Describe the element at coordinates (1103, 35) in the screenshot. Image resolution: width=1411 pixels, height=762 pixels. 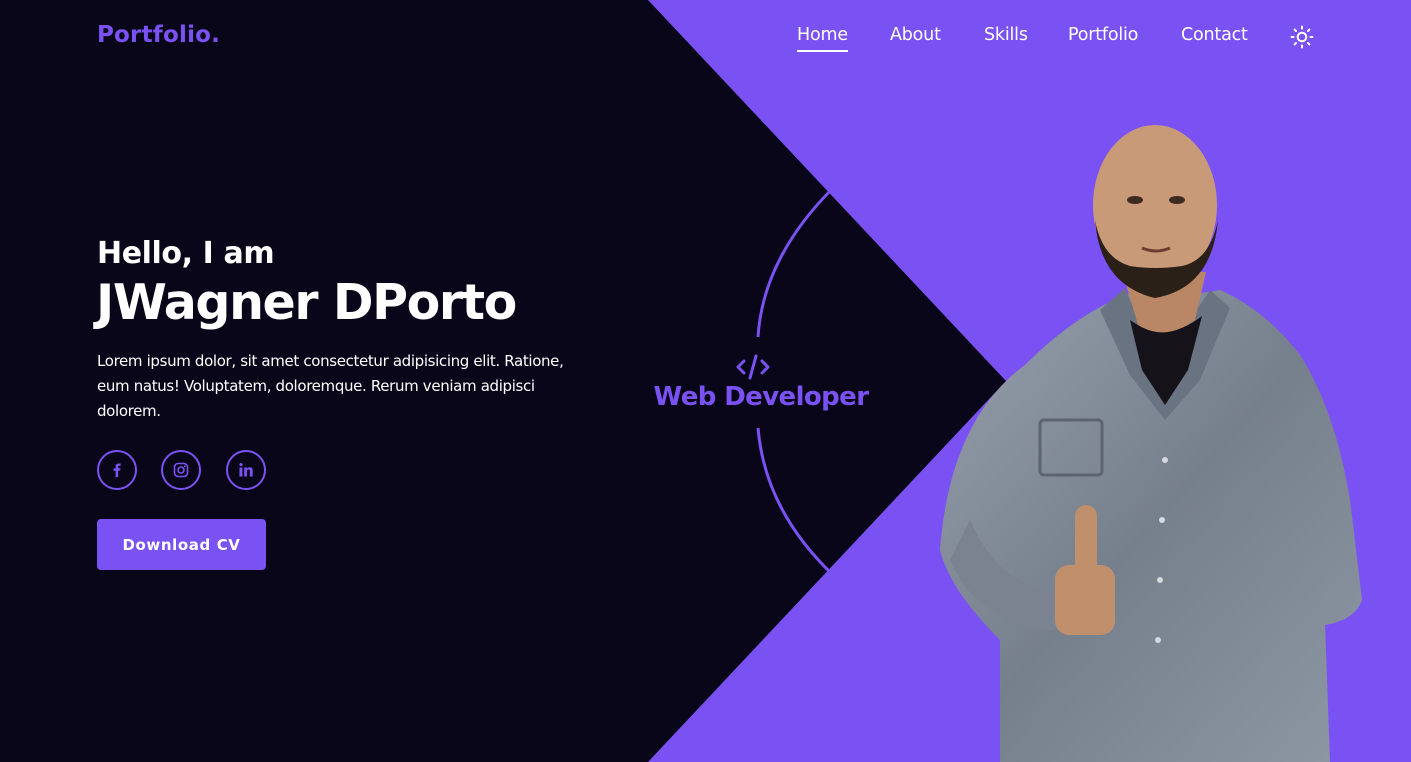
I see `nav-portfolio: Portfolio` at that location.